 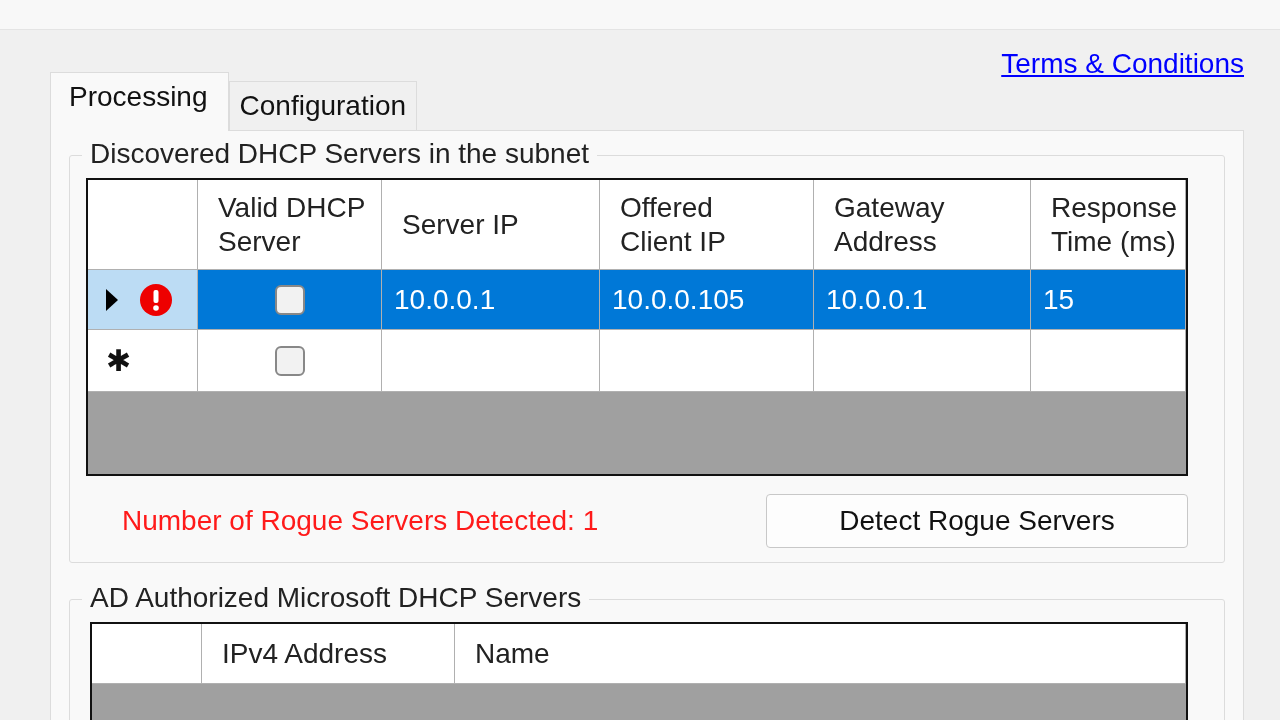 I want to click on detect-button: Detect Rogue Servers, so click(x=977, y=521).